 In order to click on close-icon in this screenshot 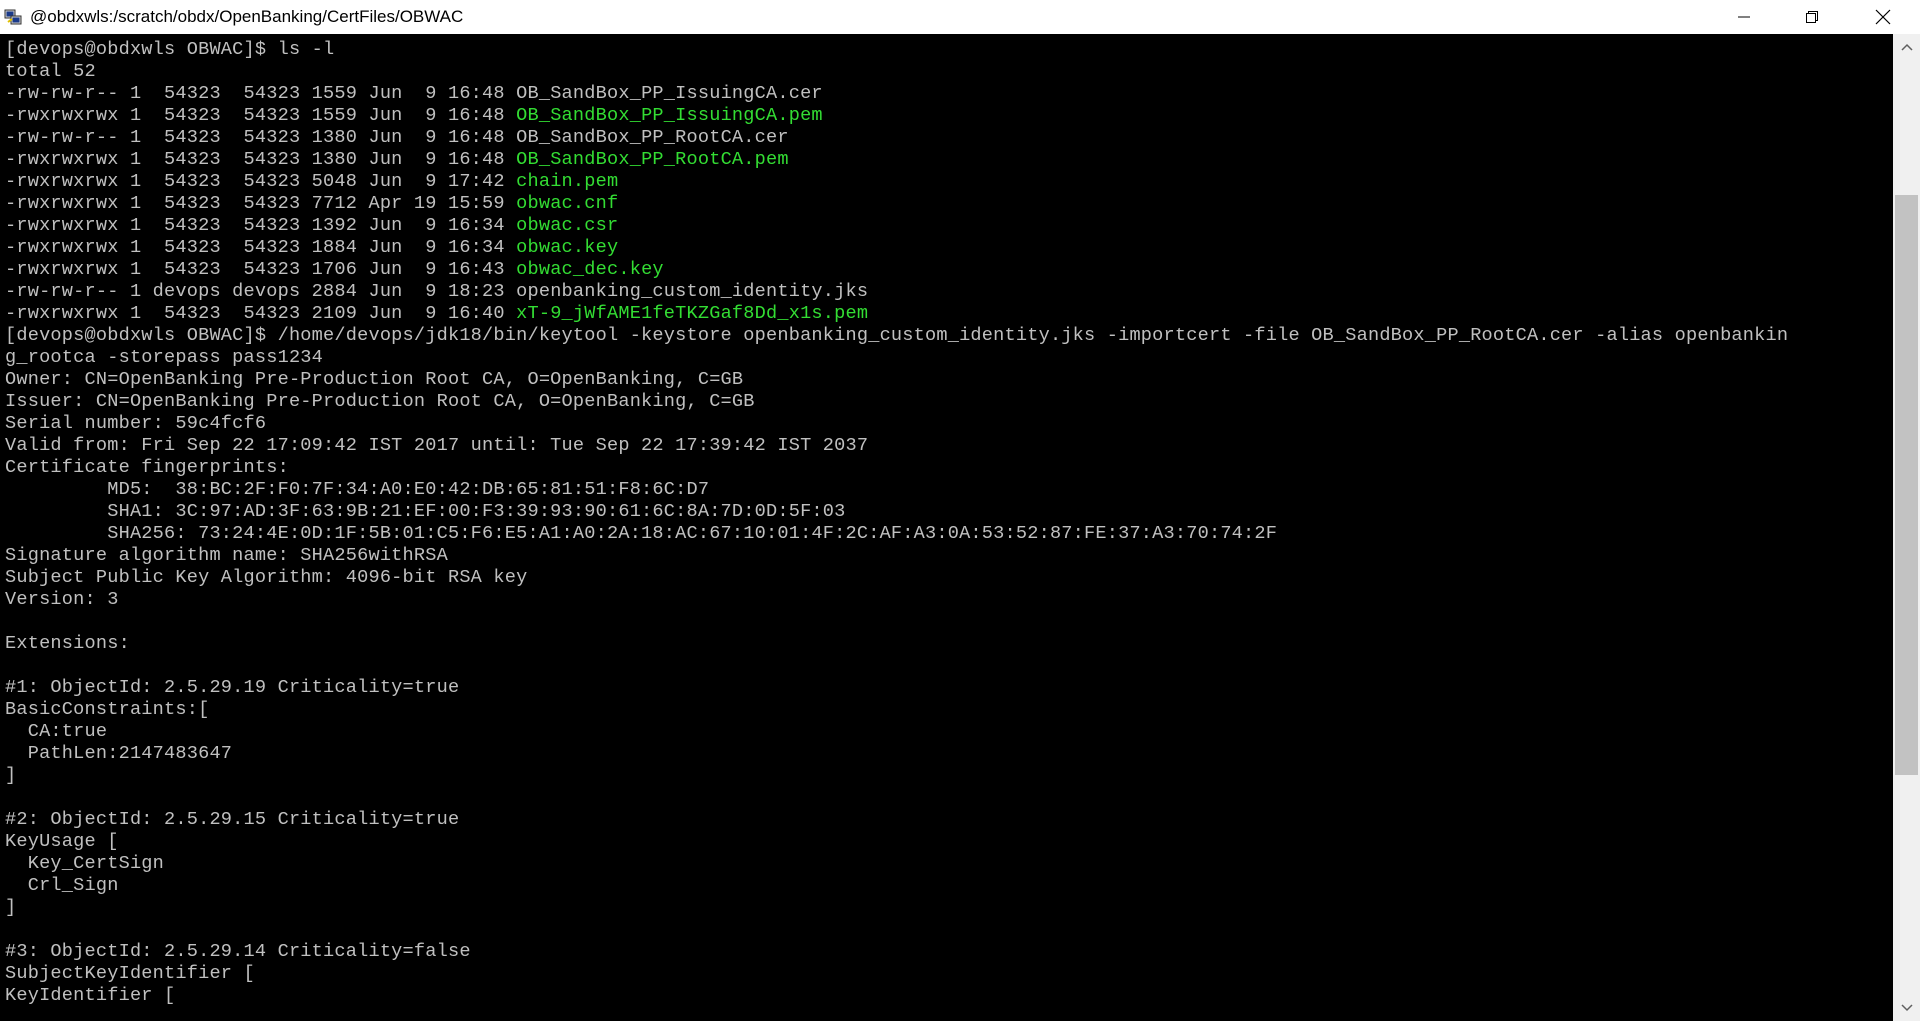, I will do `click(1883, 17)`.